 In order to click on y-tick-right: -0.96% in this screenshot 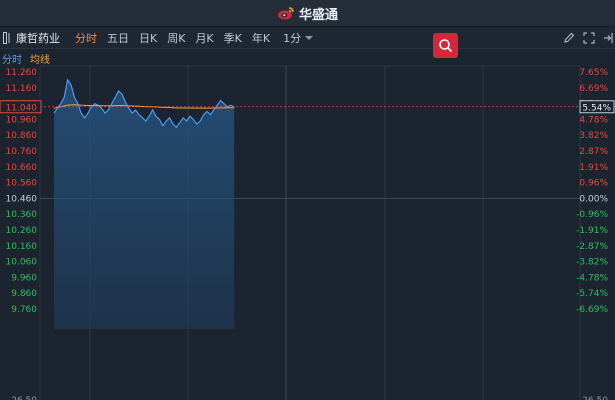, I will do `click(592, 215)`.